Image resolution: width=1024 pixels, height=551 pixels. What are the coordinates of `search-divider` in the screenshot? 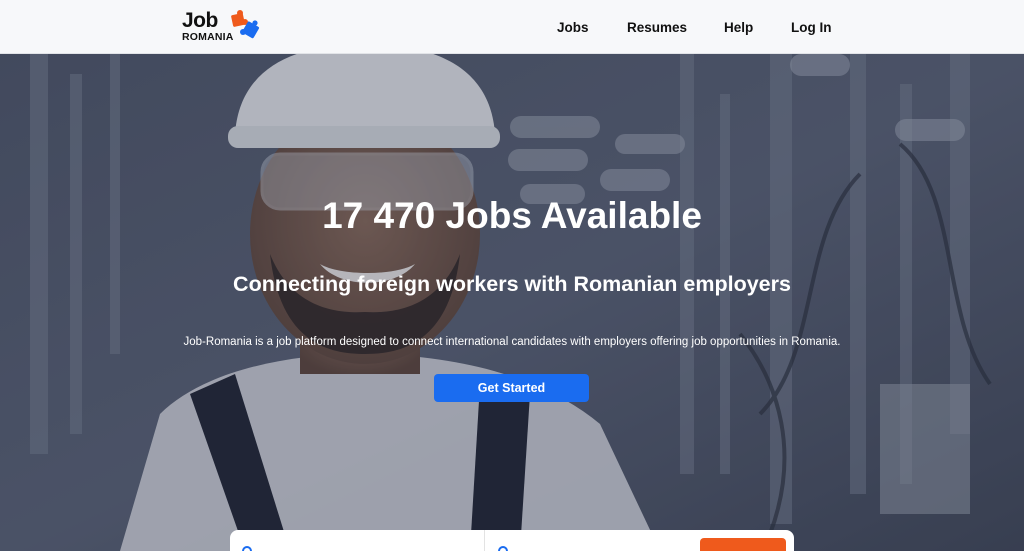 It's located at (484, 540).